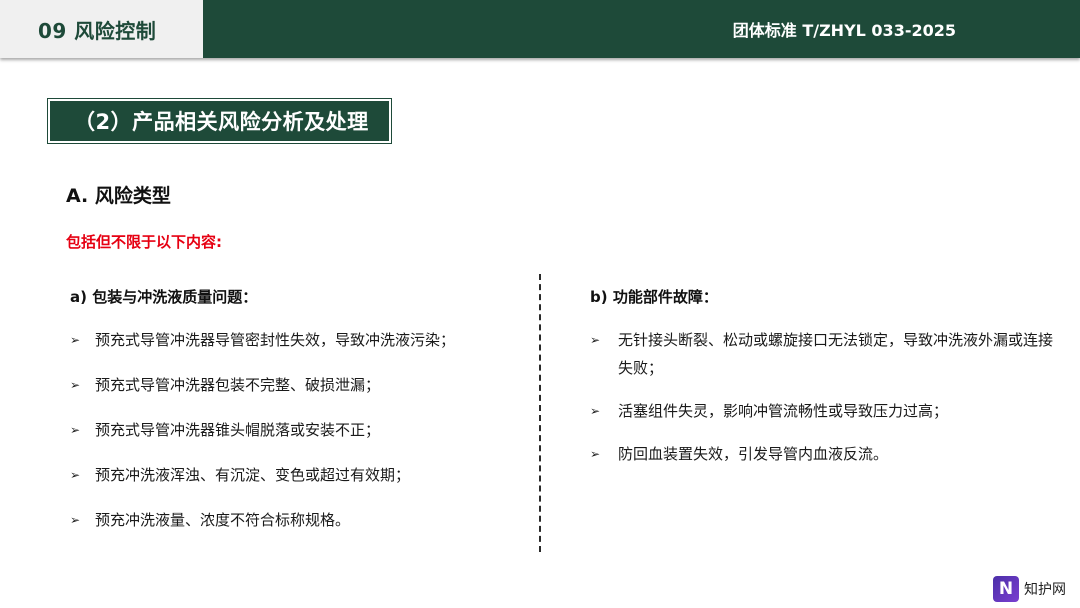  What do you see at coordinates (1006, 589) in the screenshot?
I see `zhihu-wang-logo-icon: N` at bounding box center [1006, 589].